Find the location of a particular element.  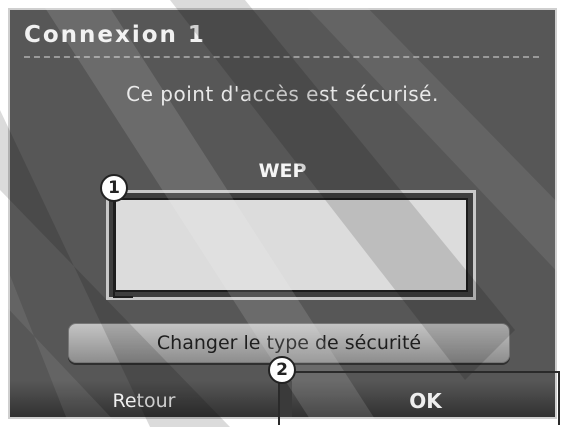

security-type-label: WEP is located at coordinates (282, 171).